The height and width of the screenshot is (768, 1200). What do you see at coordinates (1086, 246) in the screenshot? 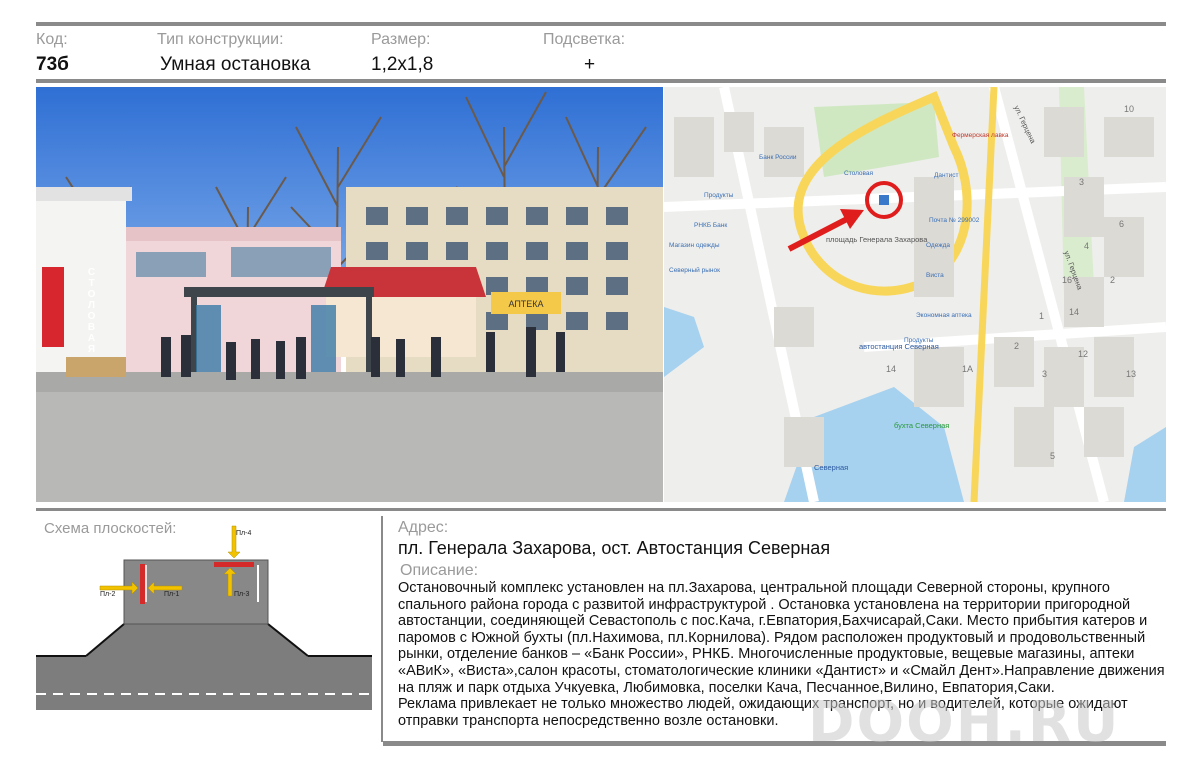
I see `house-number: 4` at bounding box center [1086, 246].